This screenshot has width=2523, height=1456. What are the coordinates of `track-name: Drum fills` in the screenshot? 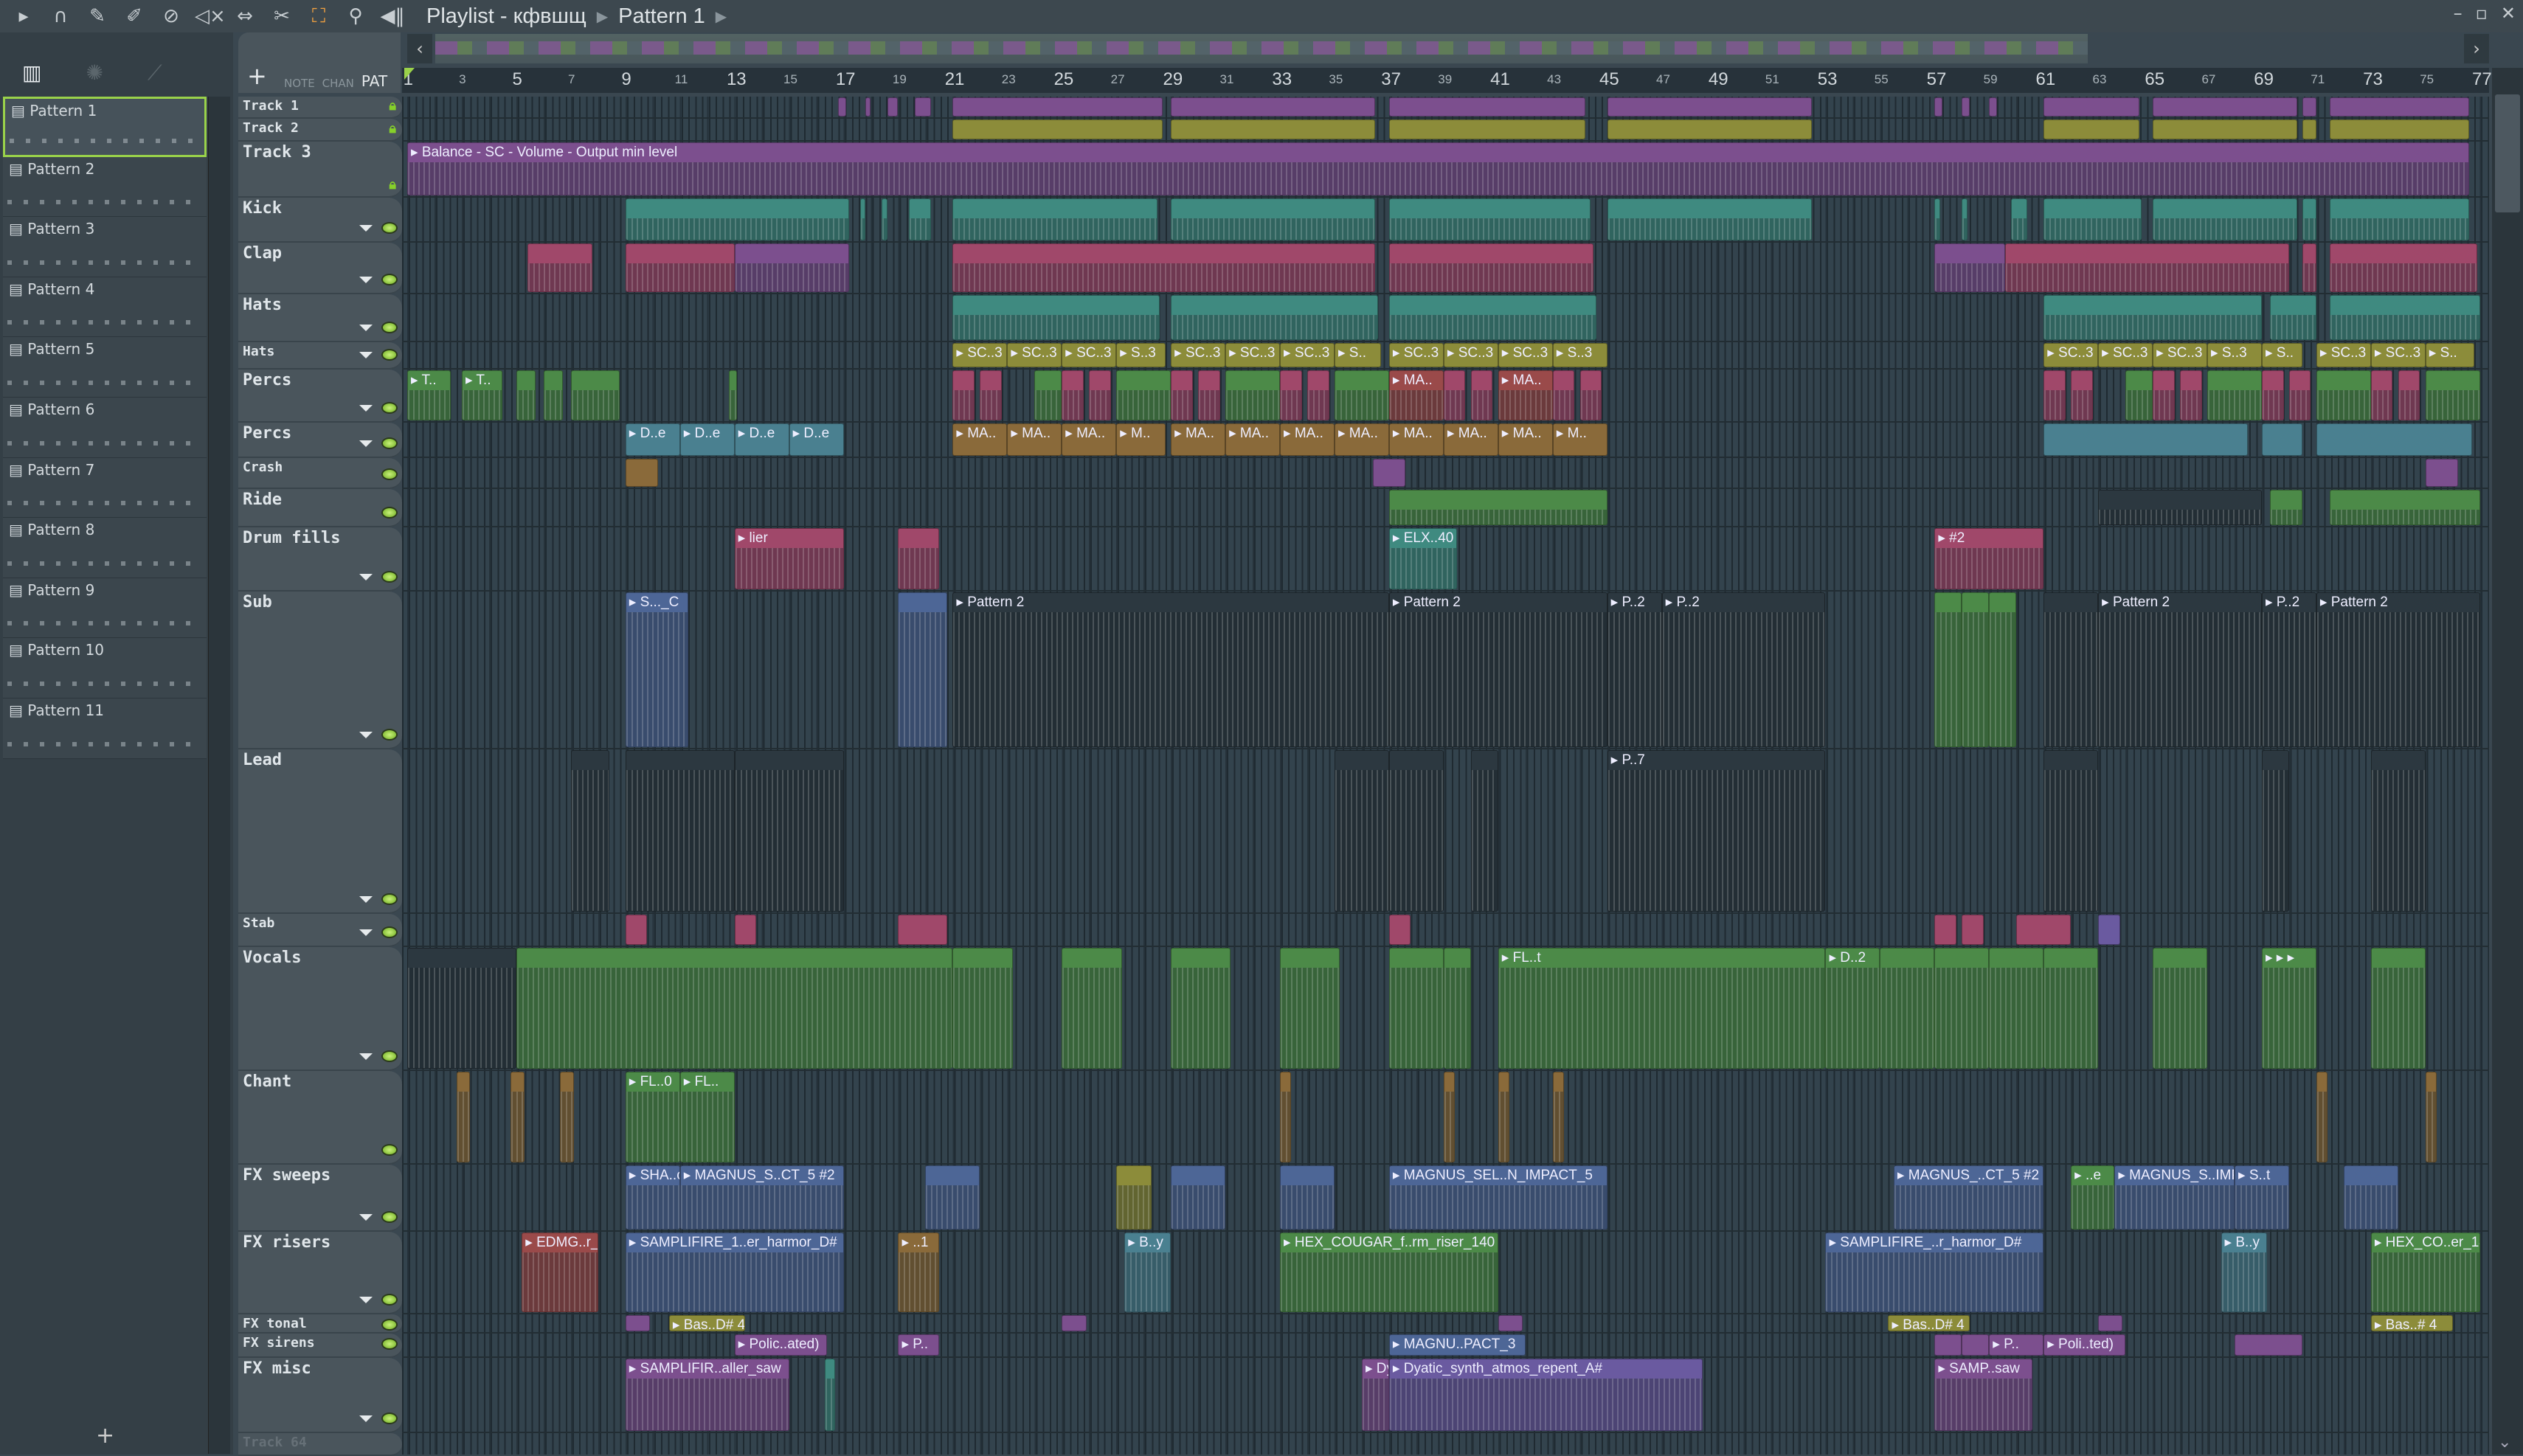 It's located at (291, 538).